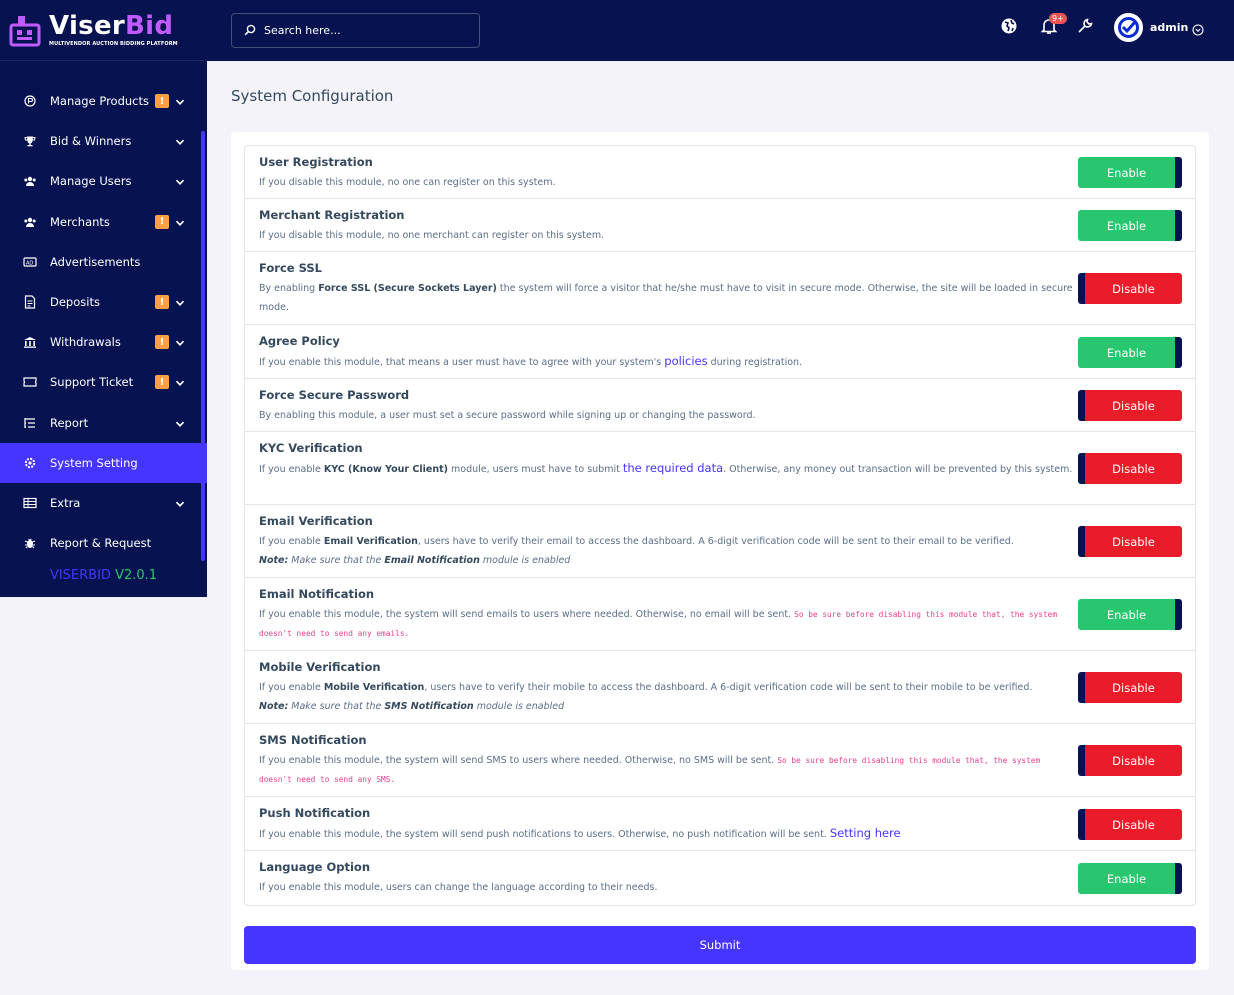 This screenshot has height=995, width=1234. I want to click on sidebar-scrollbar, so click(203, 346).